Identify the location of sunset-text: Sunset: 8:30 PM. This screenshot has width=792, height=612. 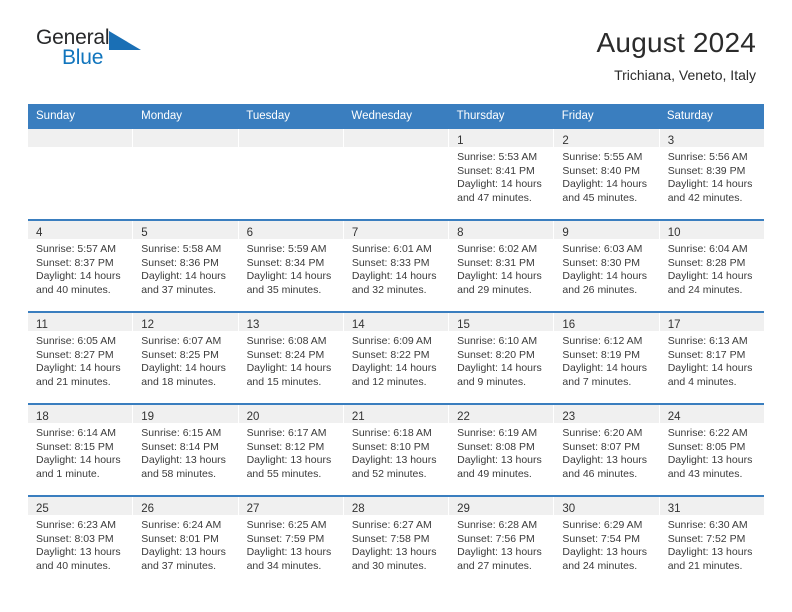
(601, 262).